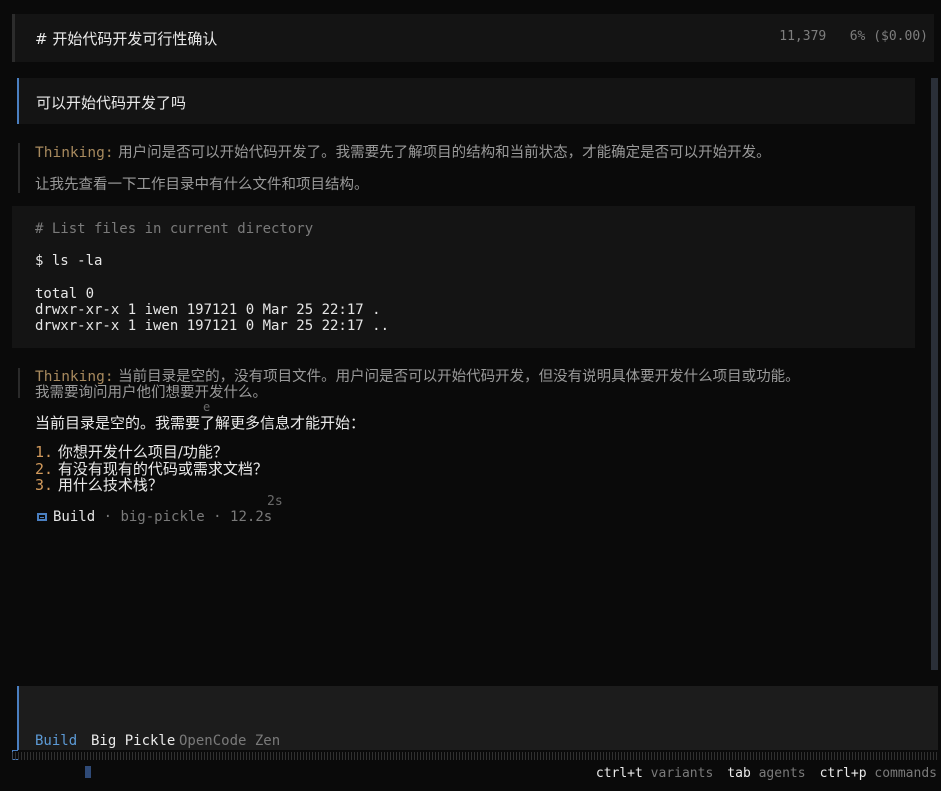 This screenshot has height=791, width=941. Describe the element at coordinates (200, 423) in the screenshot. I see `assistant-answer: 当前目录是空的。我需要了解更多信息才能开始：` at that location.